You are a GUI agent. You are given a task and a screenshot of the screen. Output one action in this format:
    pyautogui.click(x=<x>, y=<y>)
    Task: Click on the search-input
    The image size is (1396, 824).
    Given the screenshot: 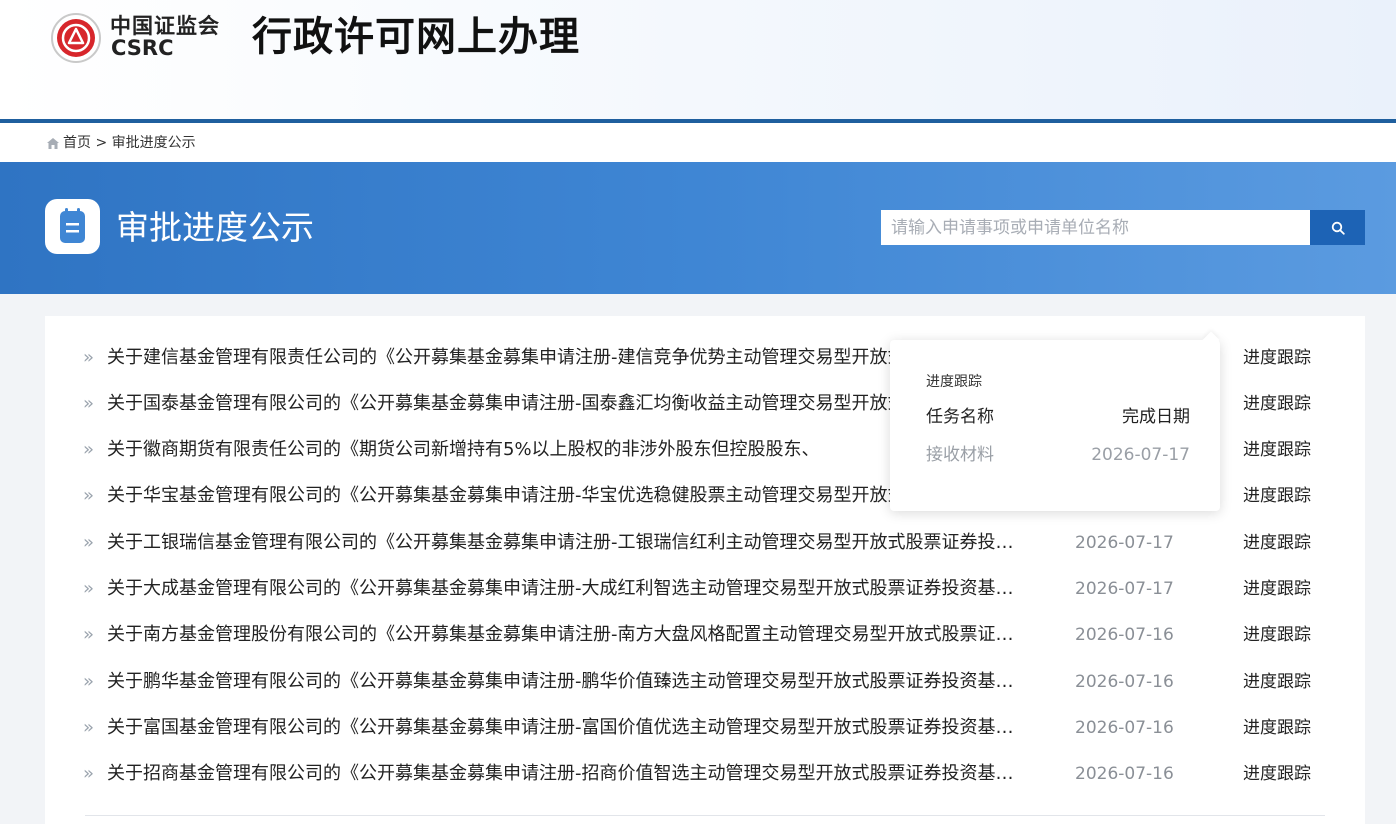 What is the action you would take?
    pyautogui.click(x=1096, y=227)
    